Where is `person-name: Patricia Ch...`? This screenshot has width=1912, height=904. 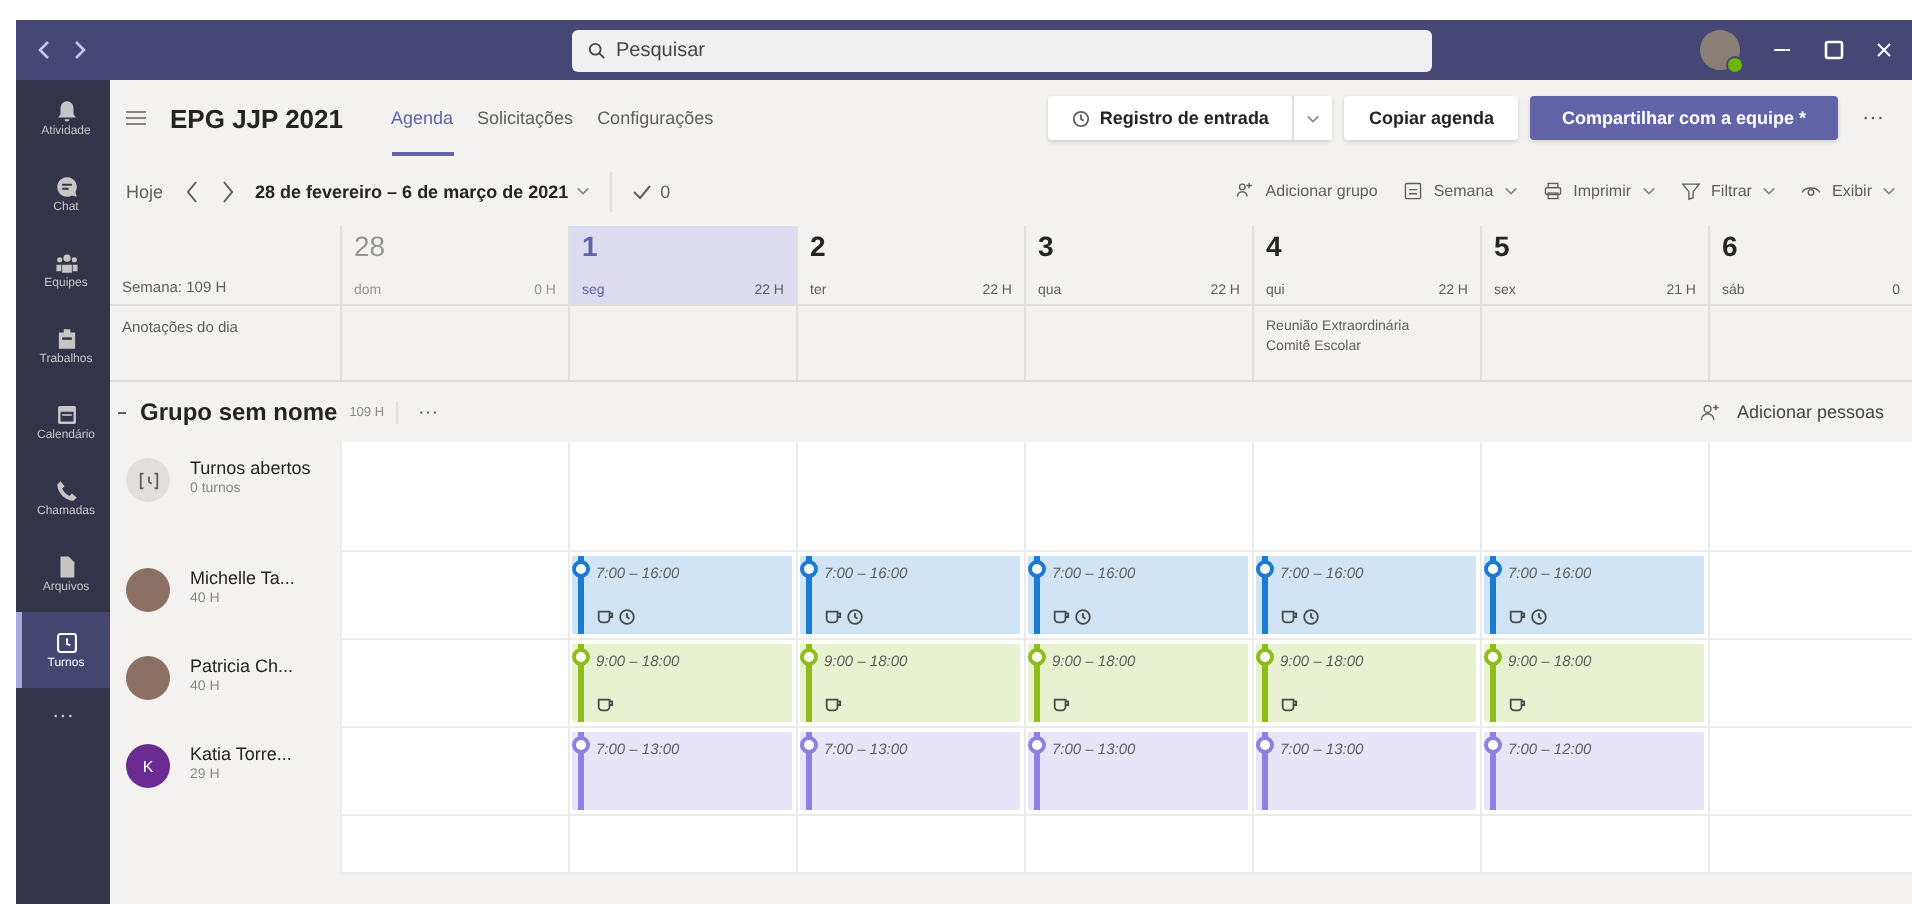
person-name: Patricia Ch... is located at coordinates (242, 666).